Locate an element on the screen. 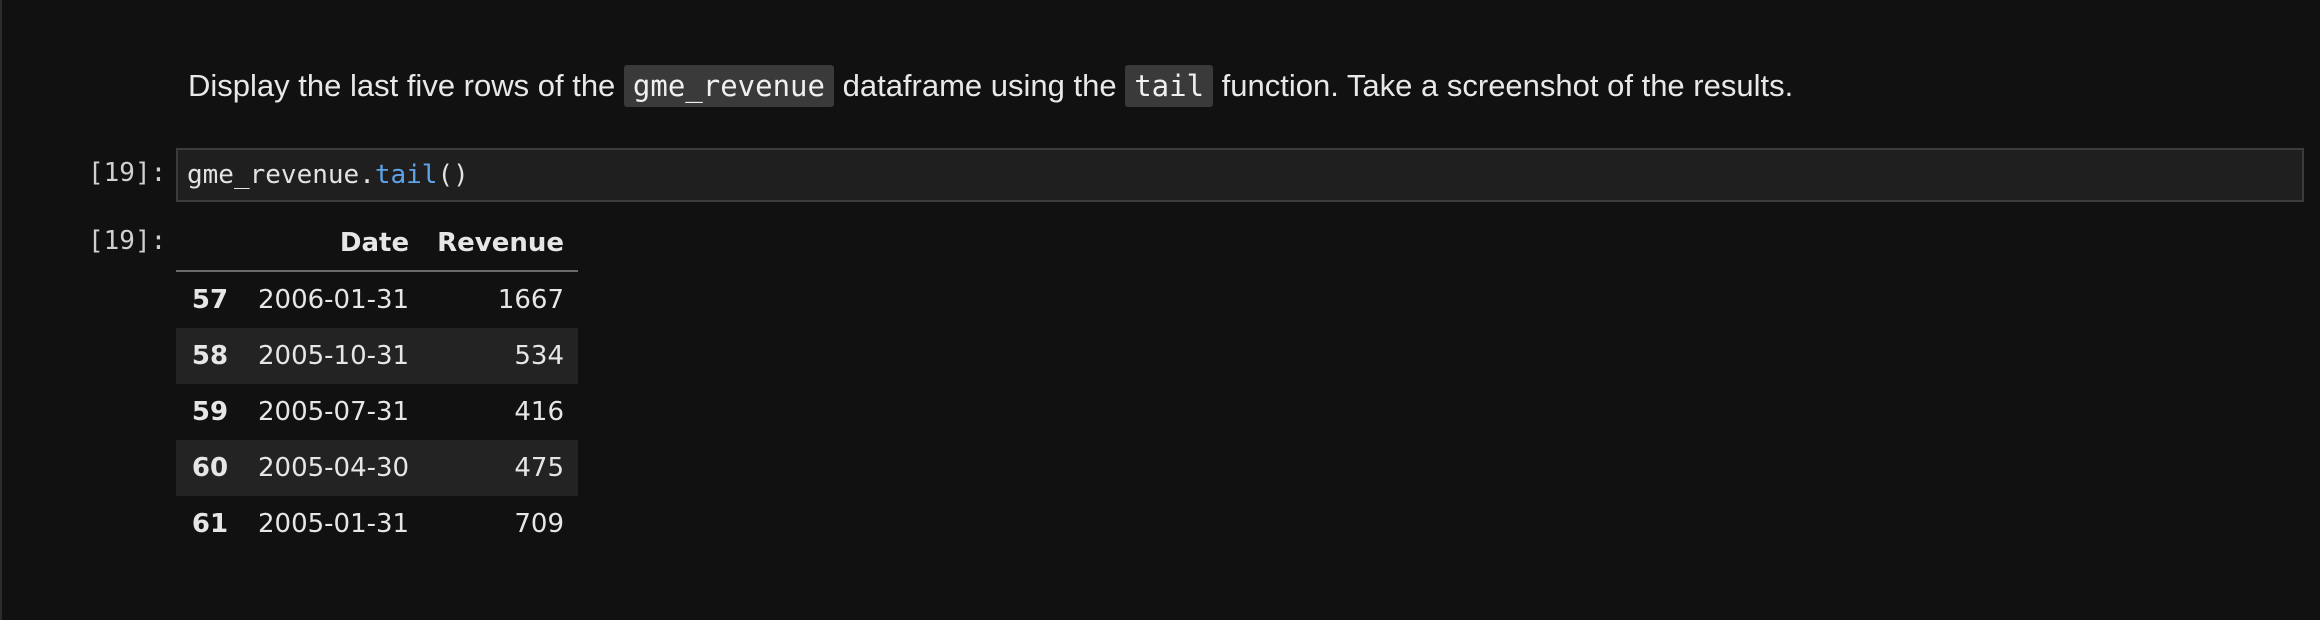 The image size is (2320, 620). revenue-cell: 1667 is located at coordinates (530, 300).